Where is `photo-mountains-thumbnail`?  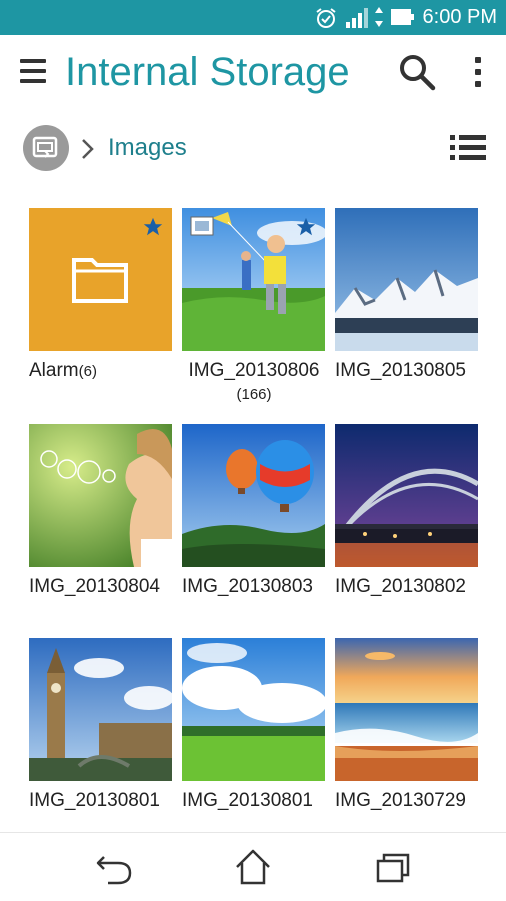
photo-mountains-thumbnail is located at coordinates (406, 279).